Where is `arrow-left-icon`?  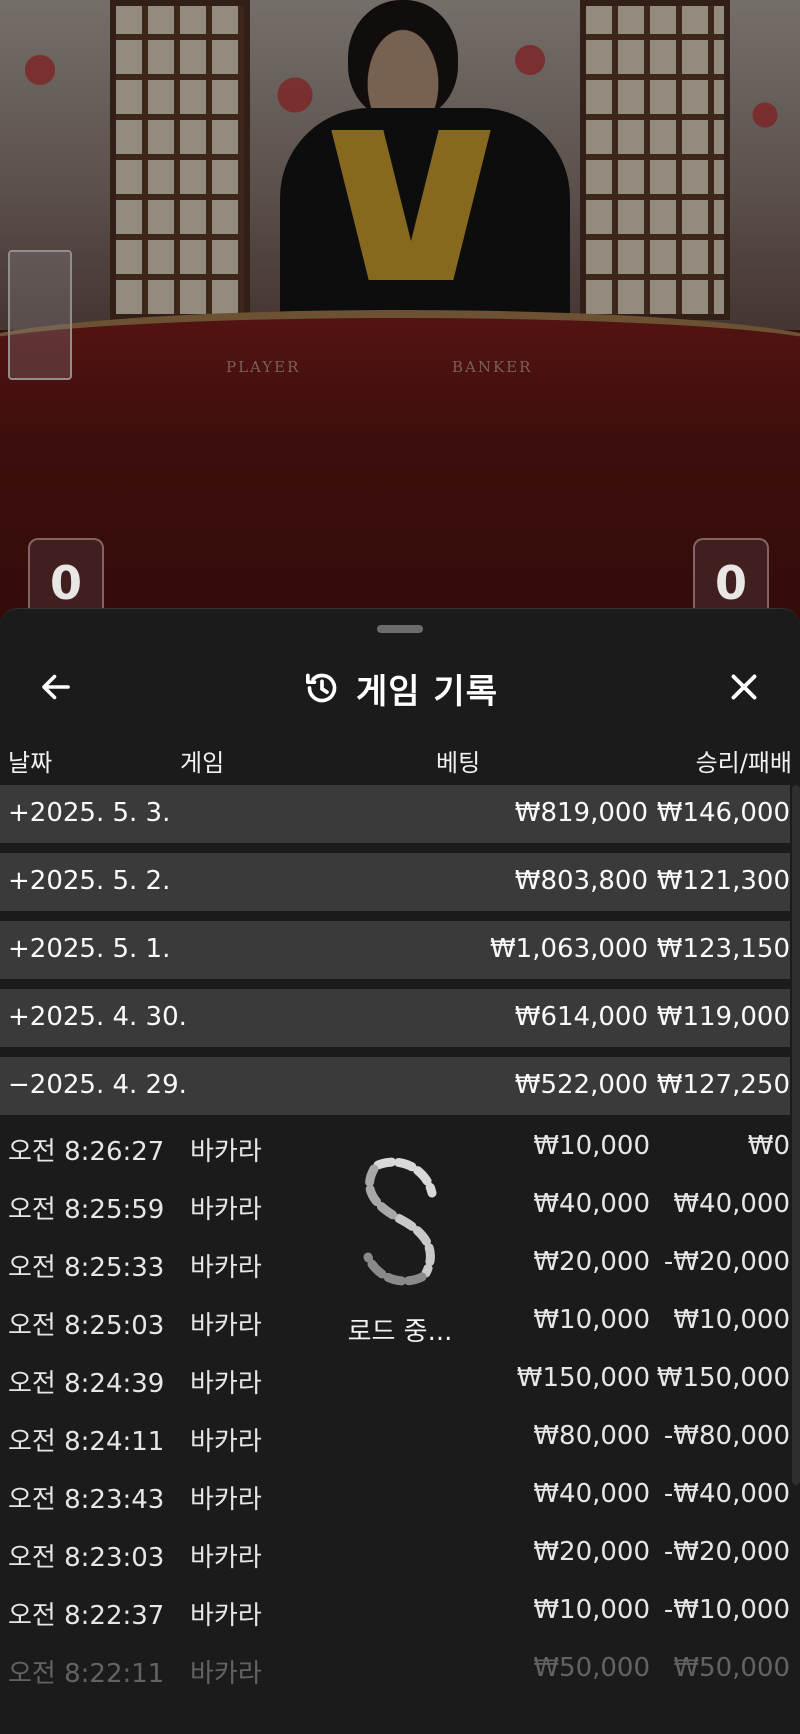
arrow-left-icon is located at coordinates (56, 687).